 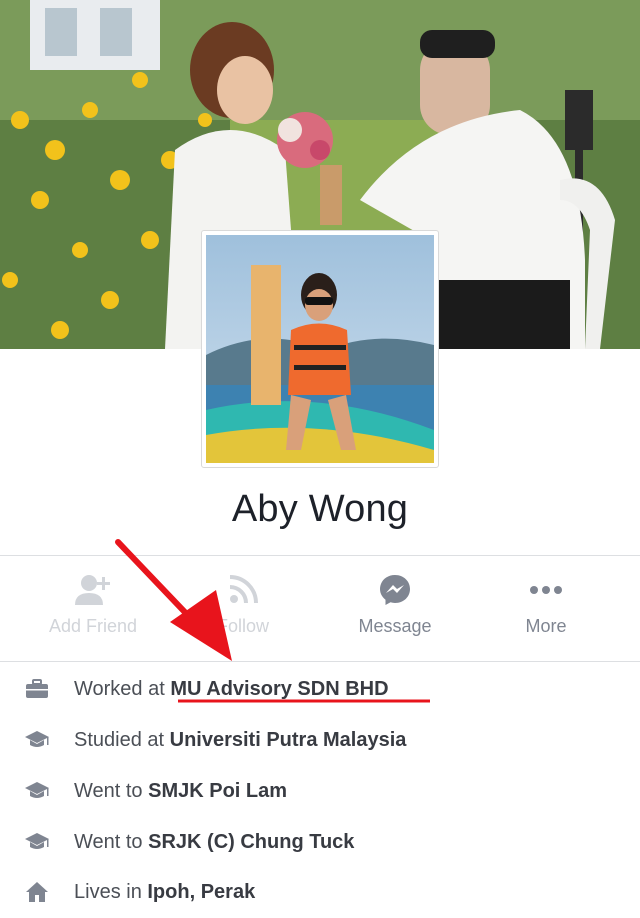 What do you see at coordinates (214, 841) in the screenshot?
I see `about-text-school-2: Went to SRJK (C) Chung Tuck` at bounding box center [214, 841].